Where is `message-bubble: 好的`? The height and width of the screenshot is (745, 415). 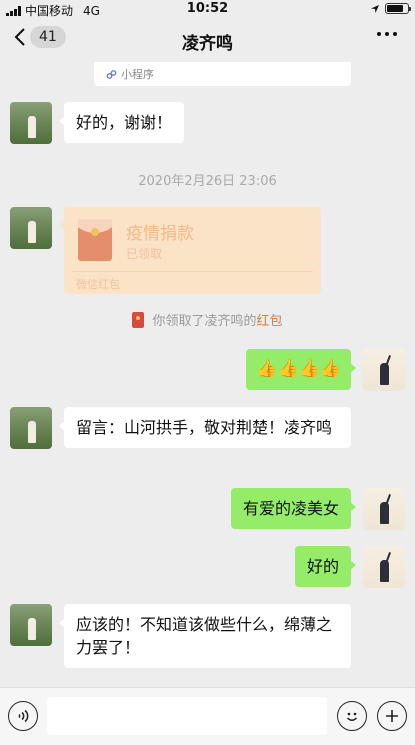
message-bubble: 好的 is located at coordinates (325, 566).